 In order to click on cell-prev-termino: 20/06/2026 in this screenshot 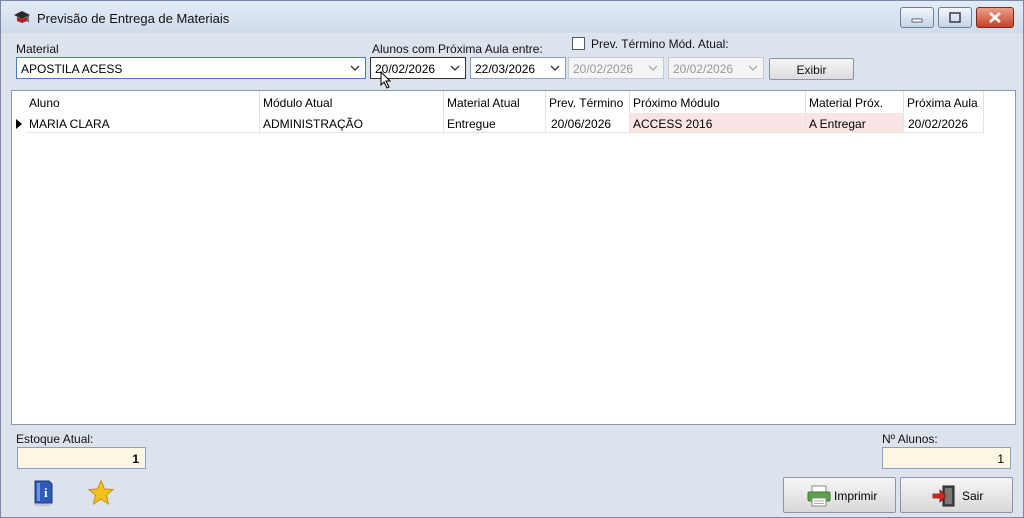, I will do `click(588, 123)`.